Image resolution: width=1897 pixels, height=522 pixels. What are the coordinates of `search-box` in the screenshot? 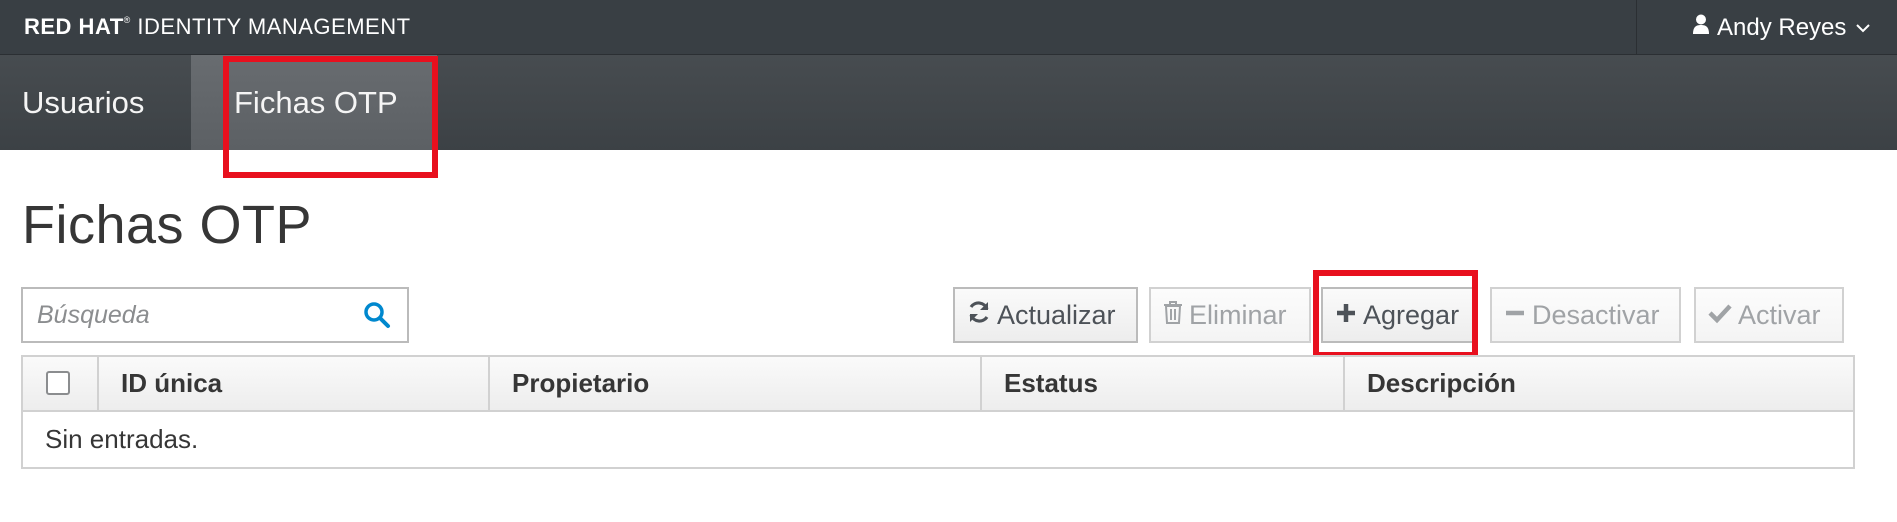 It's located at (215, 315).